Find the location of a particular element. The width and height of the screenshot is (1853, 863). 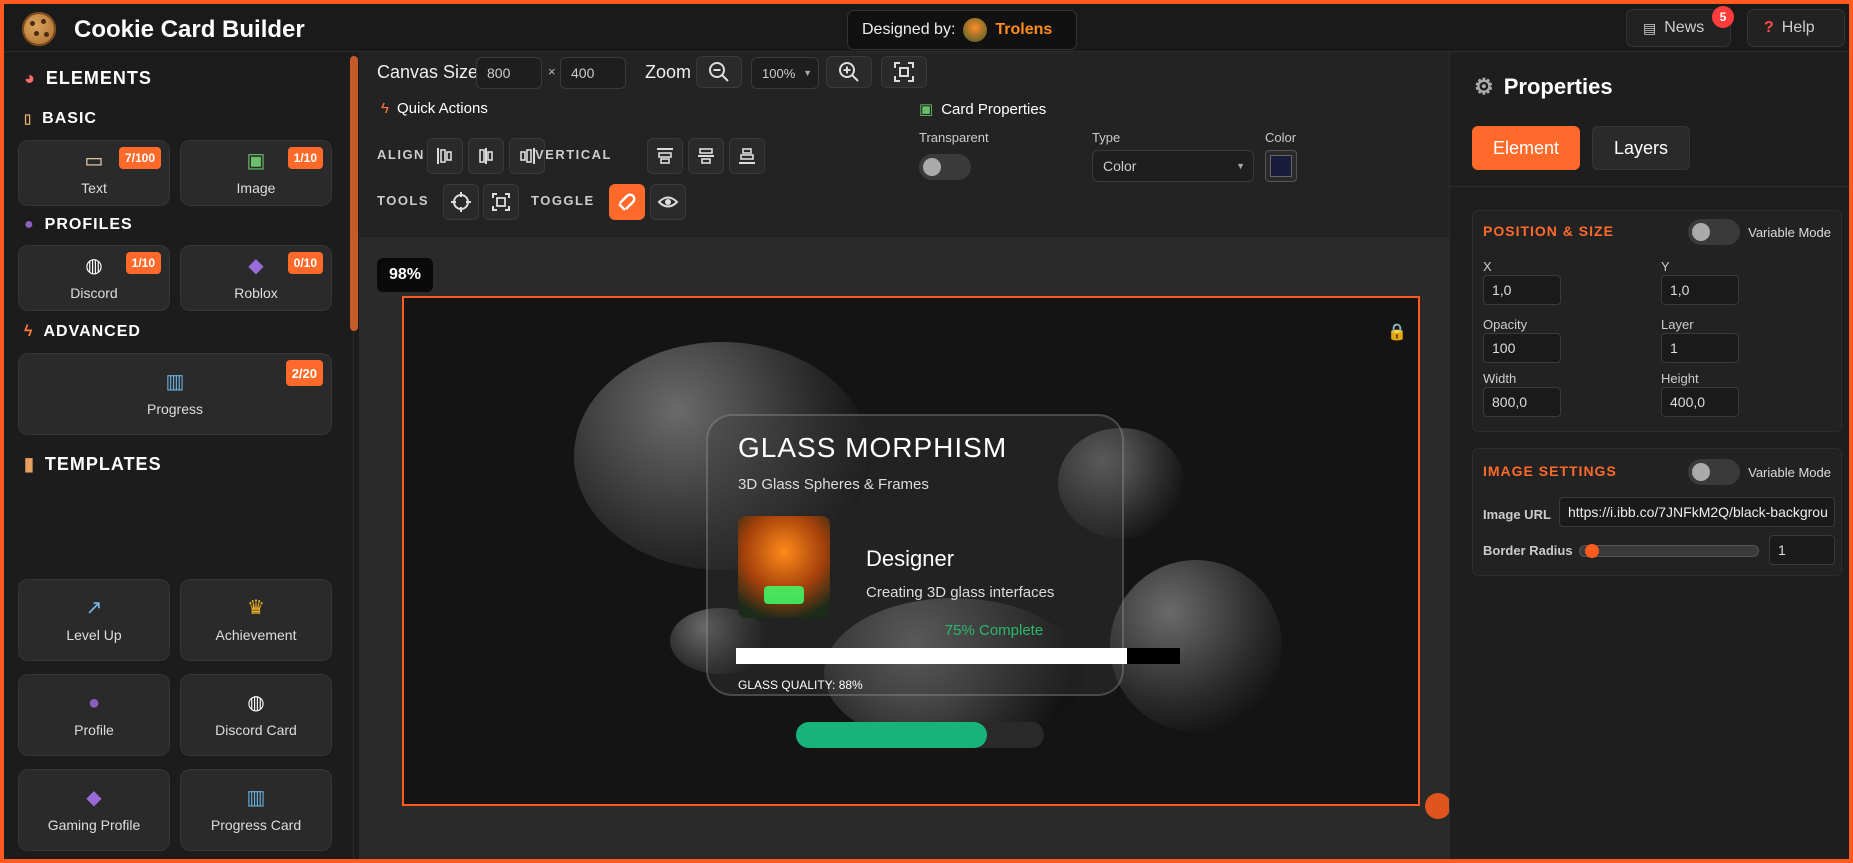

fit-screen-button is located at coordinates (904, 72).